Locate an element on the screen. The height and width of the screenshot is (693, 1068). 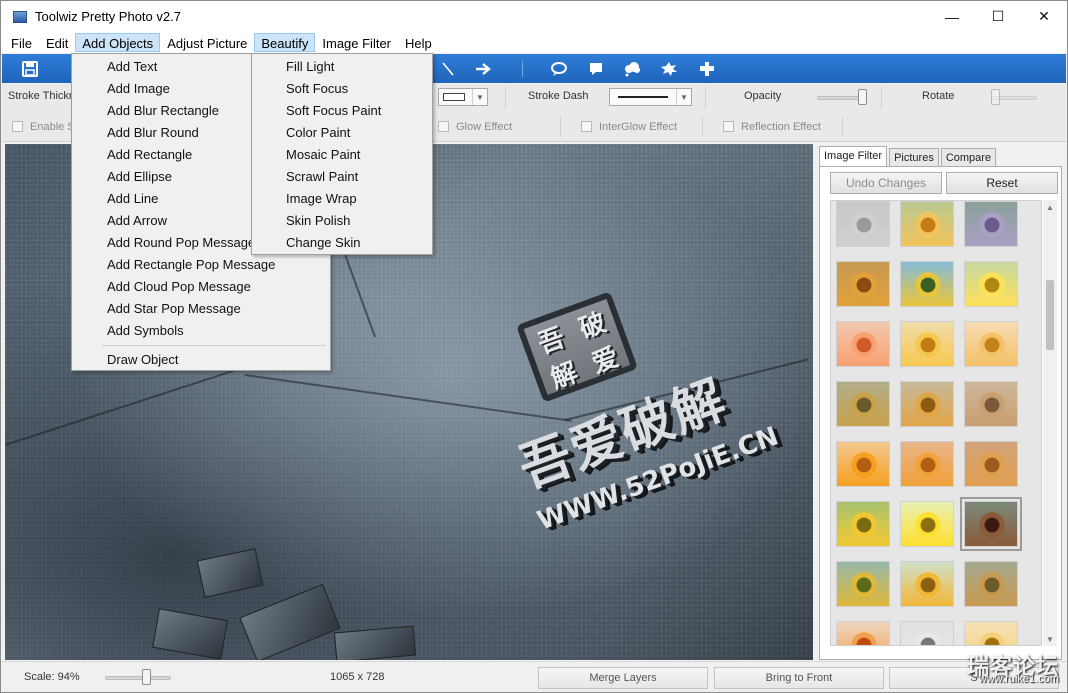
maximize-button: ☐ is located at coordinates (998, 16).